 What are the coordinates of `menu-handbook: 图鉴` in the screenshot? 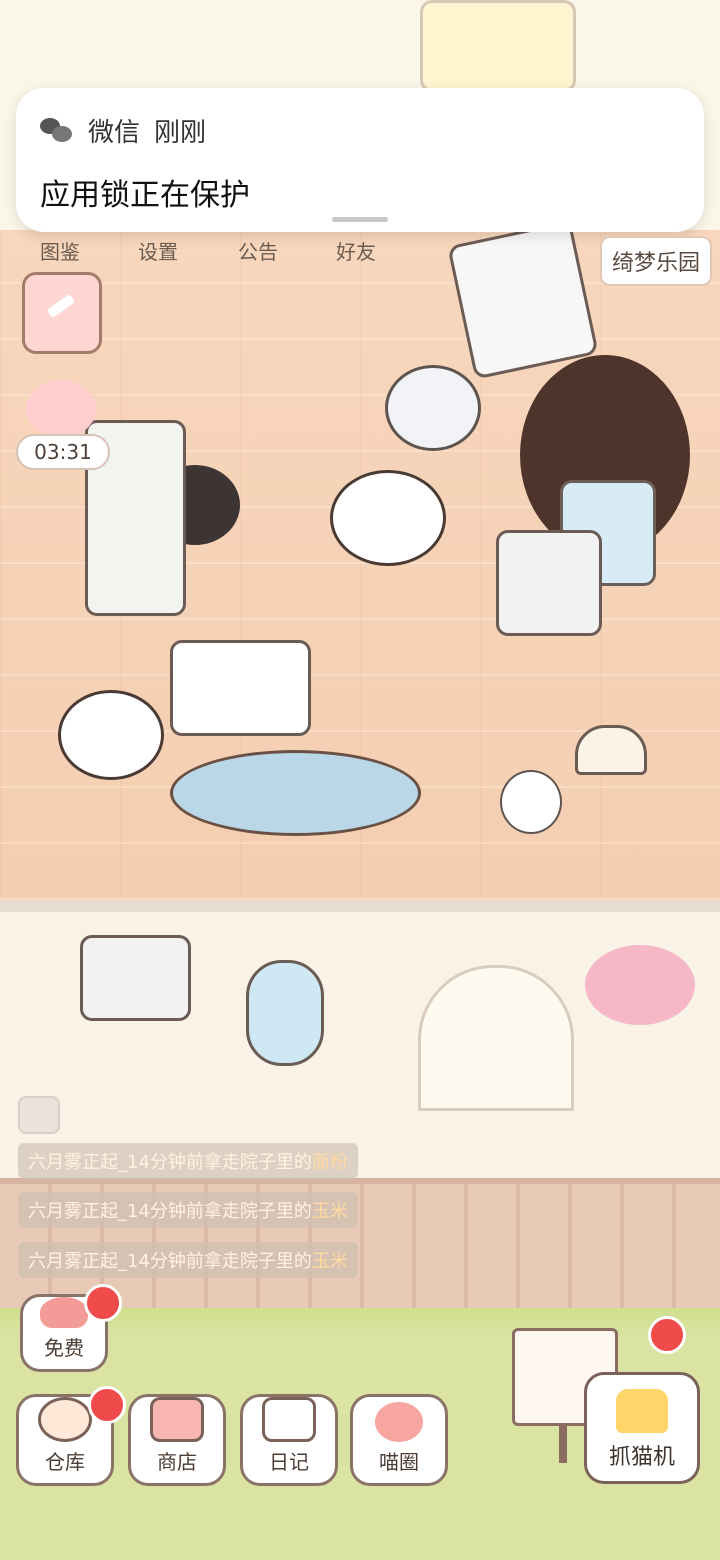 It's located at (60, 250).